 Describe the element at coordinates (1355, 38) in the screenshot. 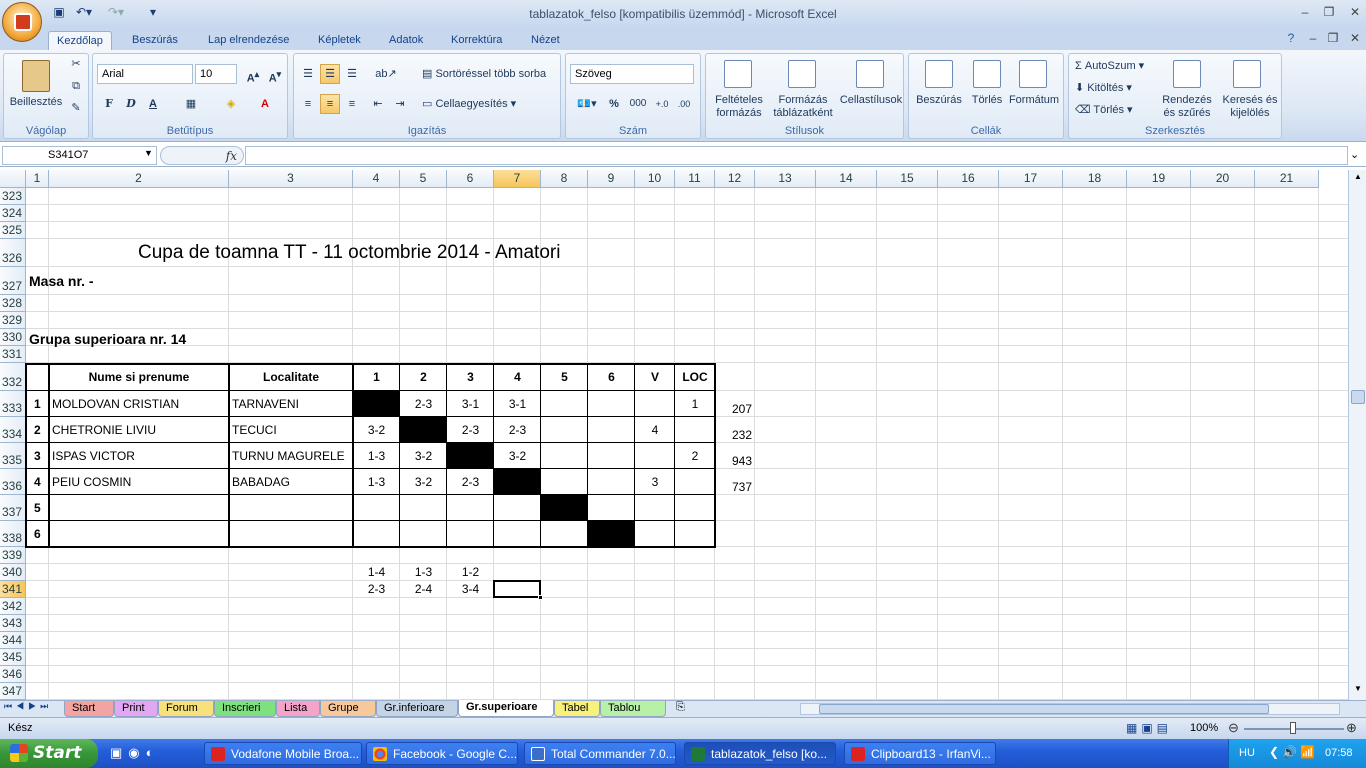

I see `doc-close-icon: ✕` at that location.